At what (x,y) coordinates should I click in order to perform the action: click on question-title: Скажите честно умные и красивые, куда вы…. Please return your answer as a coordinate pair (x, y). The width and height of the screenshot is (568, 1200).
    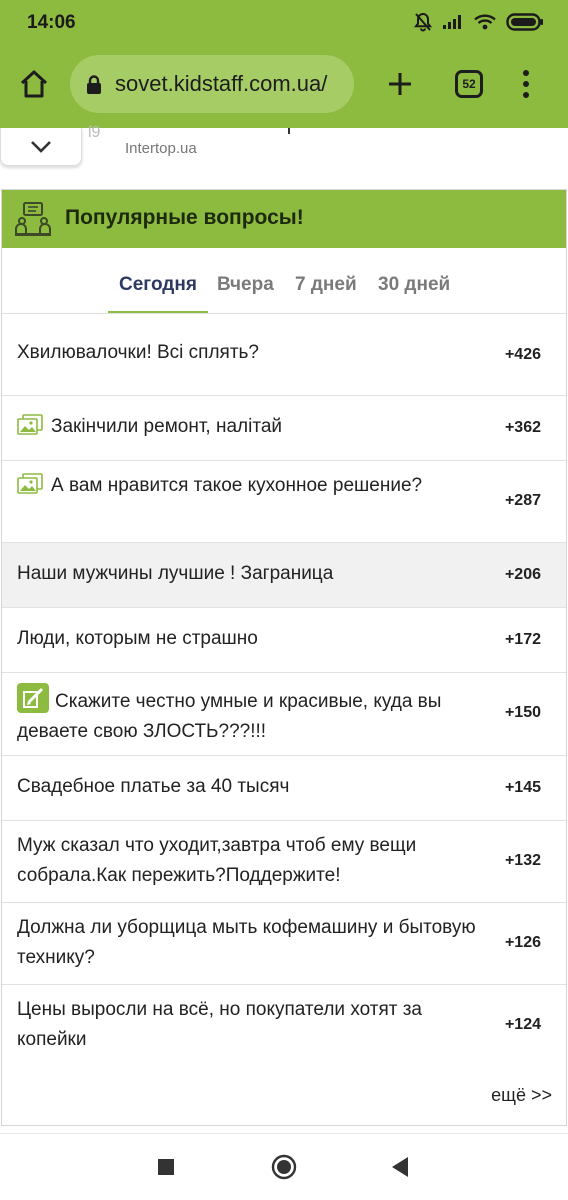
    Looking at the image, I should click on (229, 716).